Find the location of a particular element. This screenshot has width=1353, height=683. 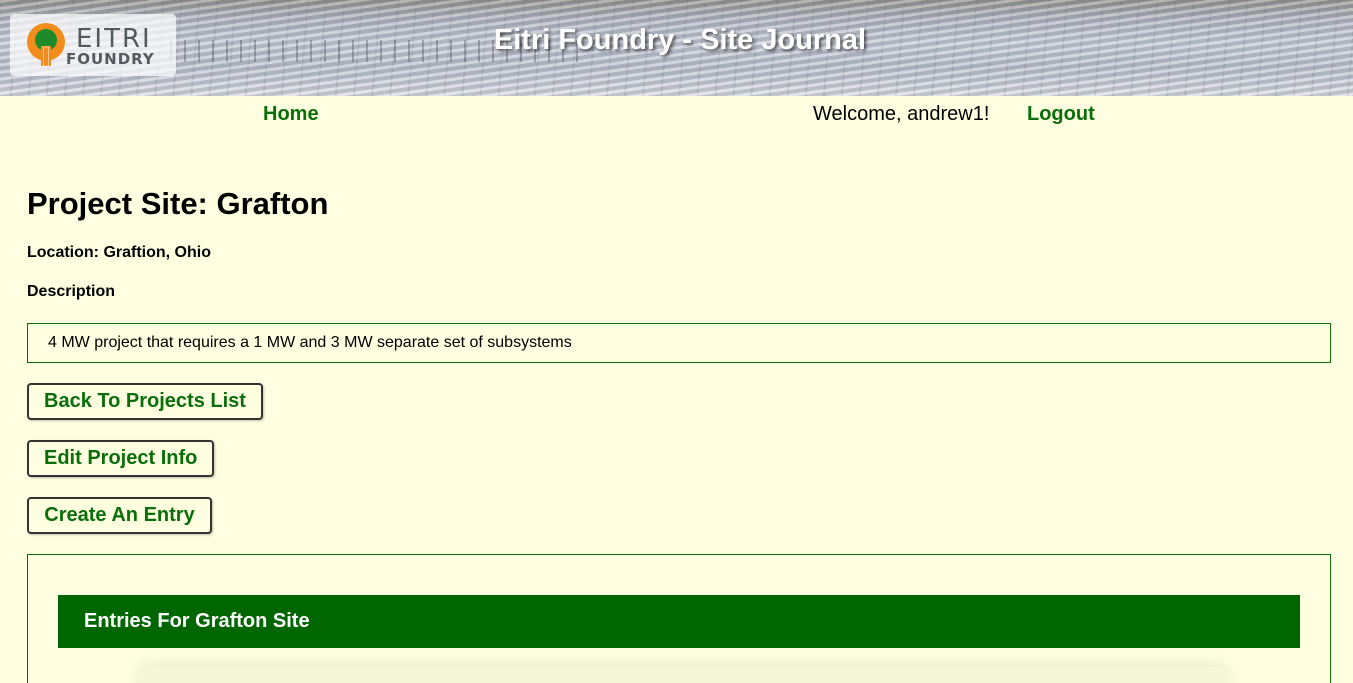

page-title: Project Site: Grafton is located at coordinates (178, 203).